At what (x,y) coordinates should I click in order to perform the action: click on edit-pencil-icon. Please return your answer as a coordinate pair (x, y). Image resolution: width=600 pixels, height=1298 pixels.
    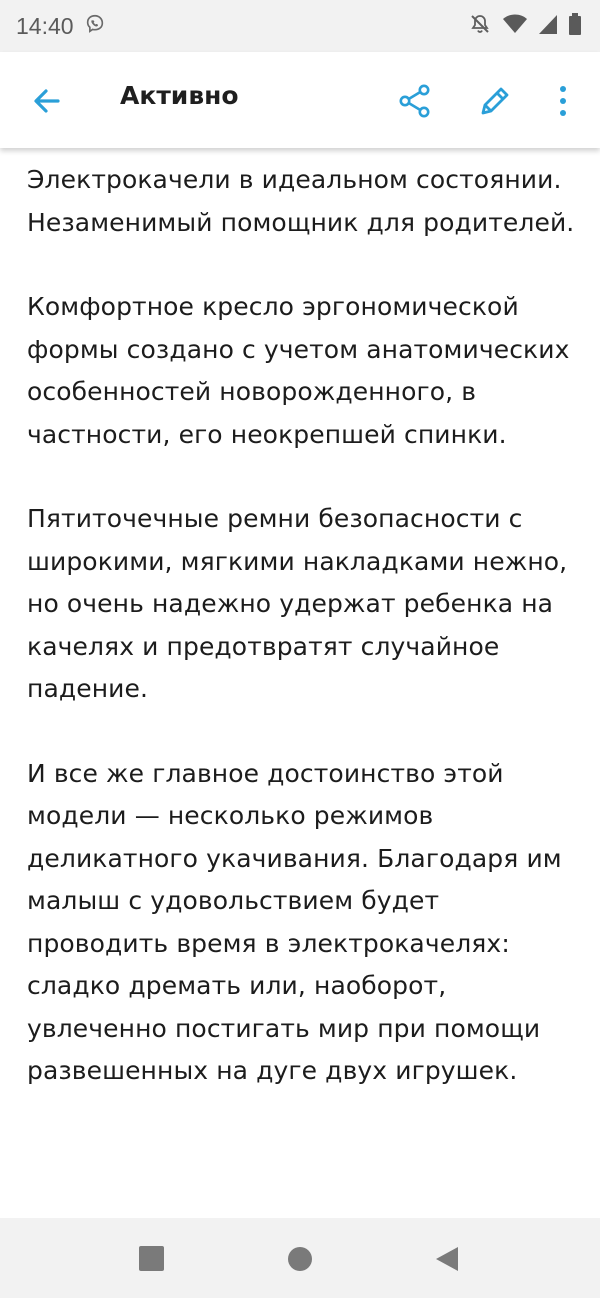
    Looking at the image, I should click on (495, 101).